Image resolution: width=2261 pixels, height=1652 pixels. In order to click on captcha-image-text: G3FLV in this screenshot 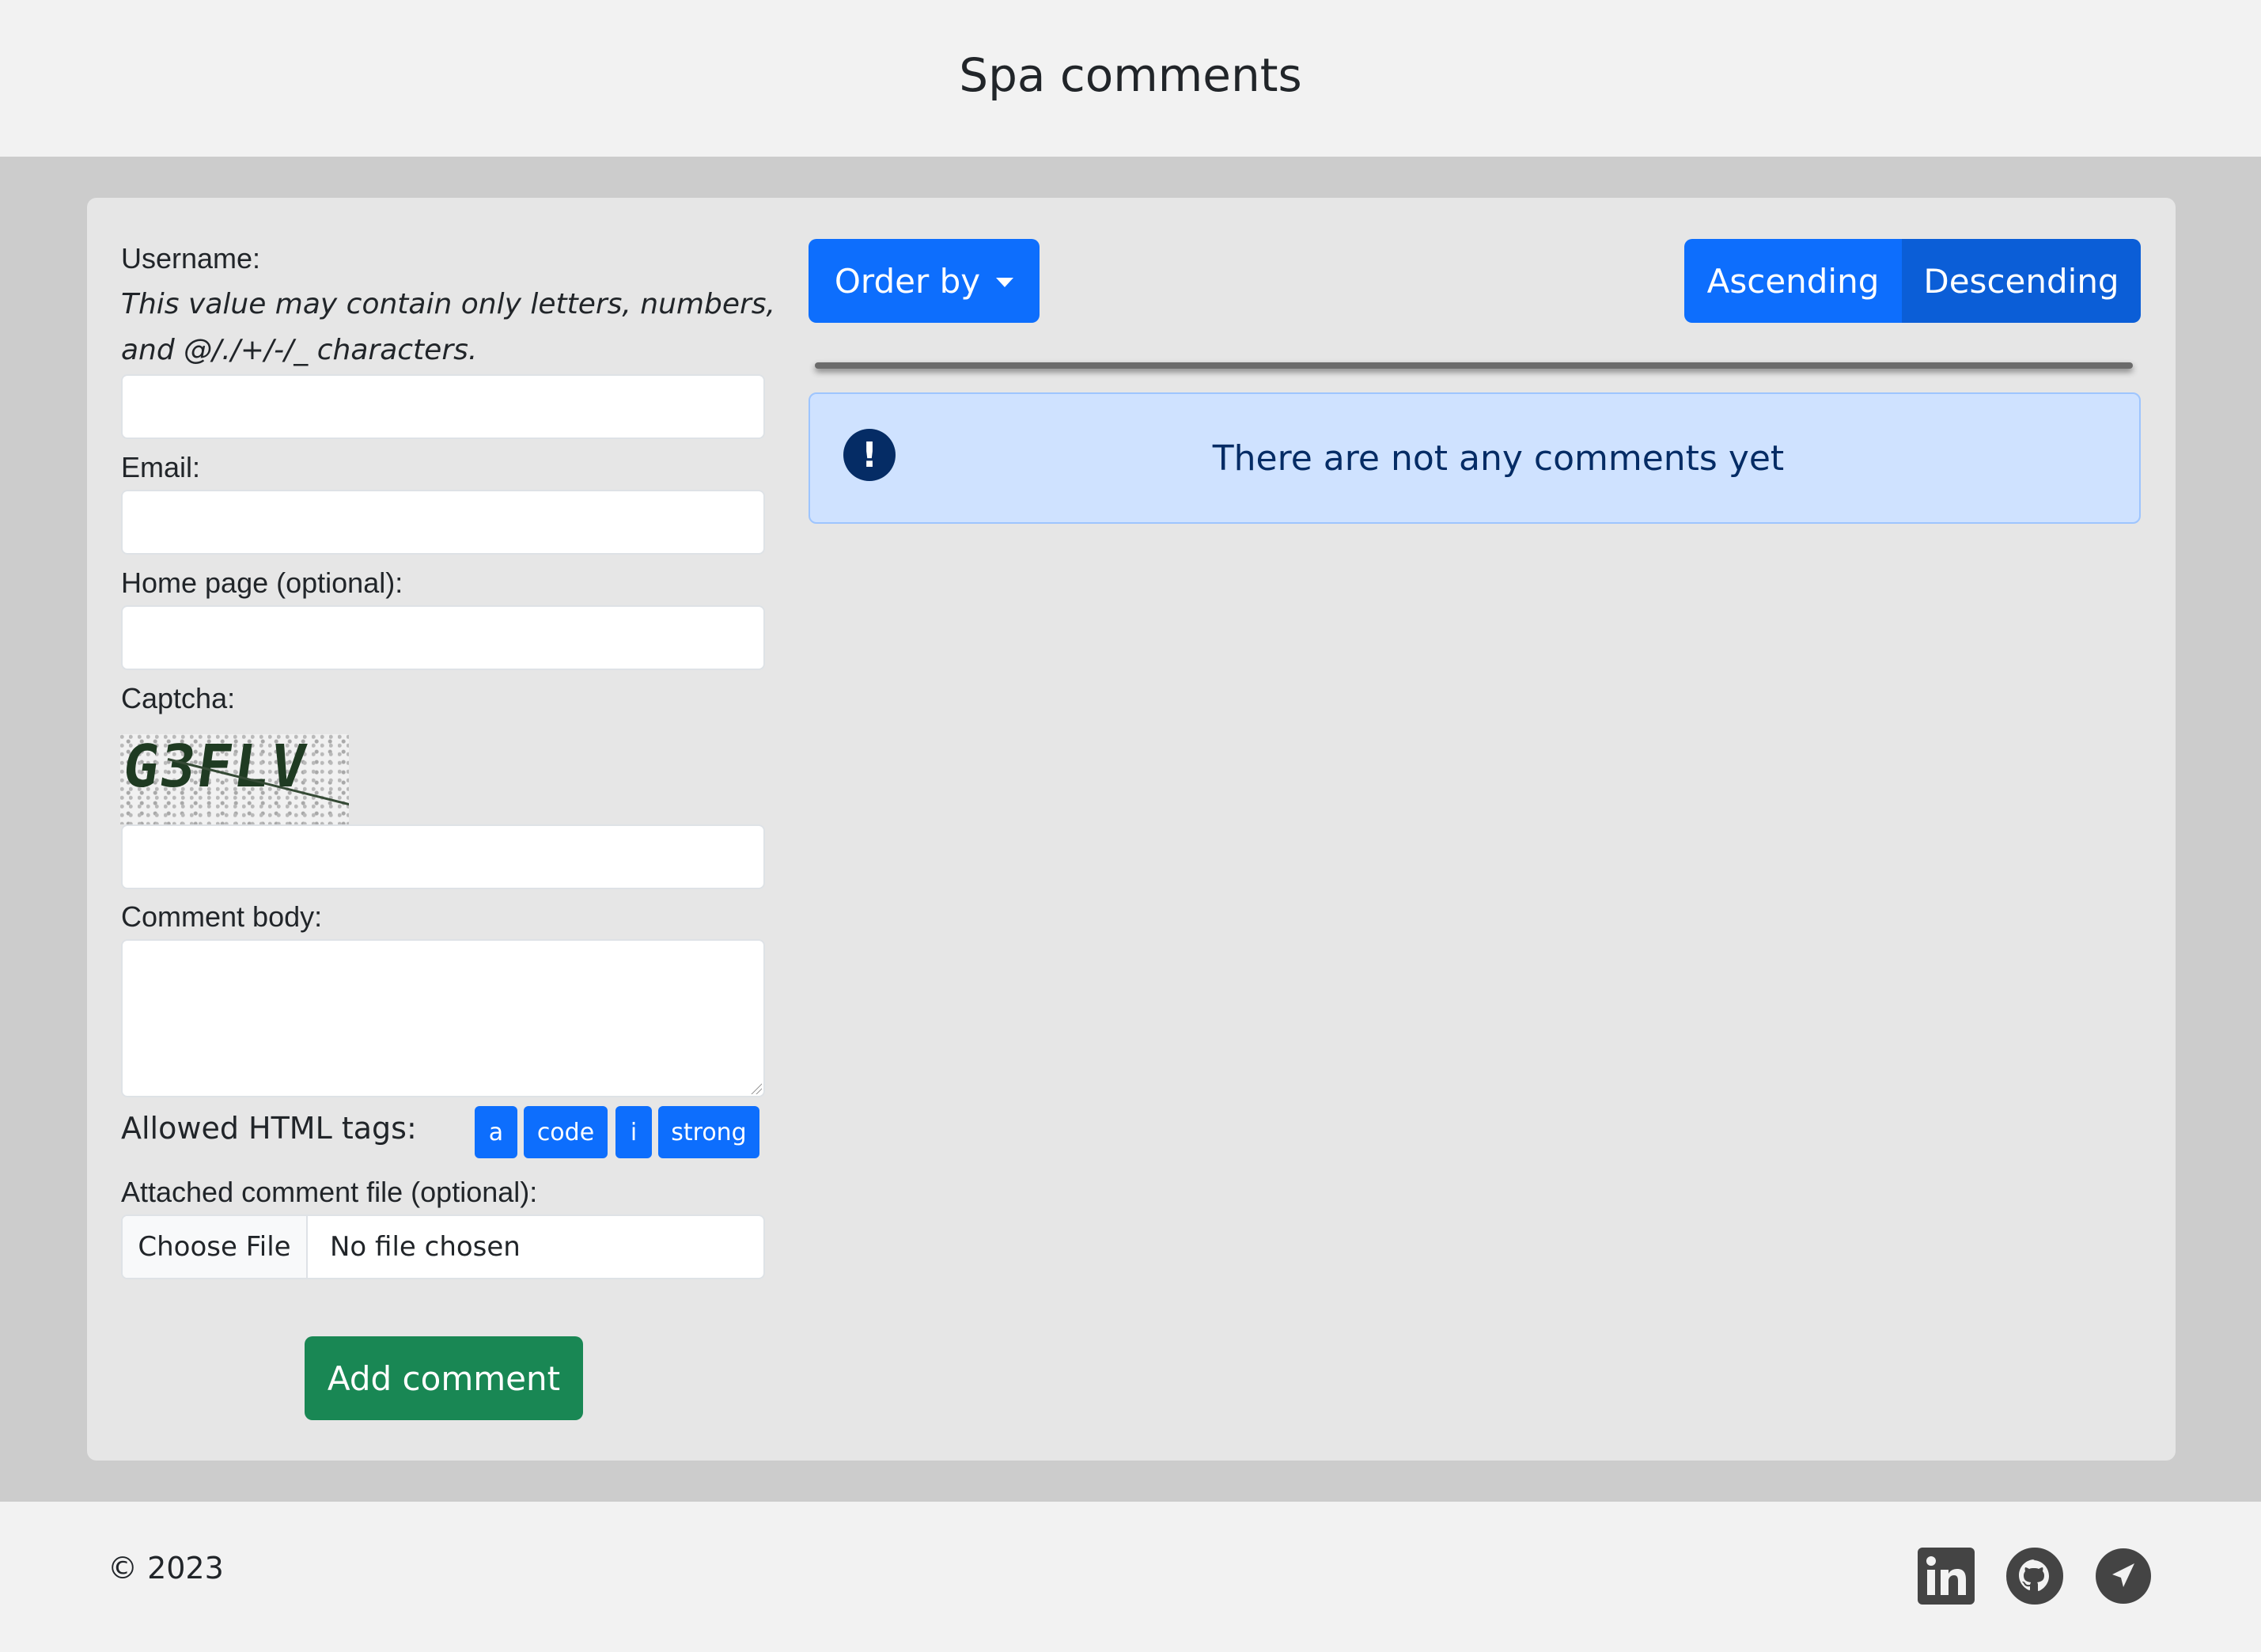, I will do `click(216, 768)`.